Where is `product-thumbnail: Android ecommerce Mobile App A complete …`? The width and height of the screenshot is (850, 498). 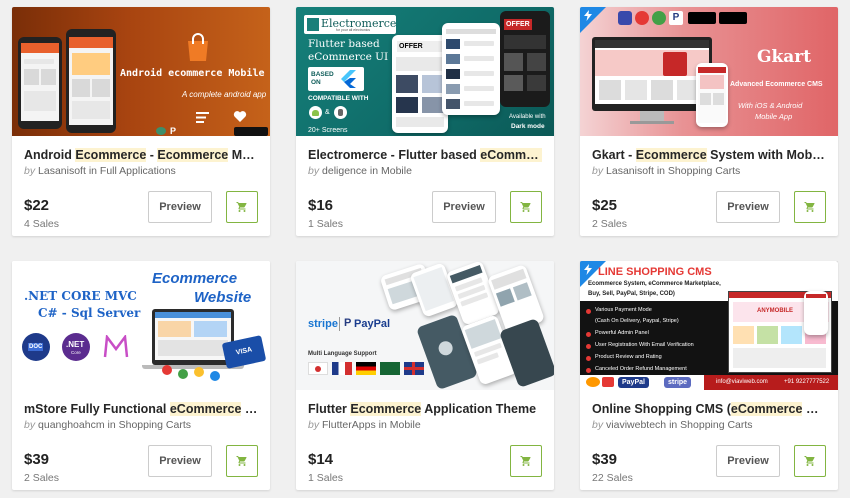
product-thumbnail: Android ecommerce Mobile App A complete … is located at coordinates (141, 71).